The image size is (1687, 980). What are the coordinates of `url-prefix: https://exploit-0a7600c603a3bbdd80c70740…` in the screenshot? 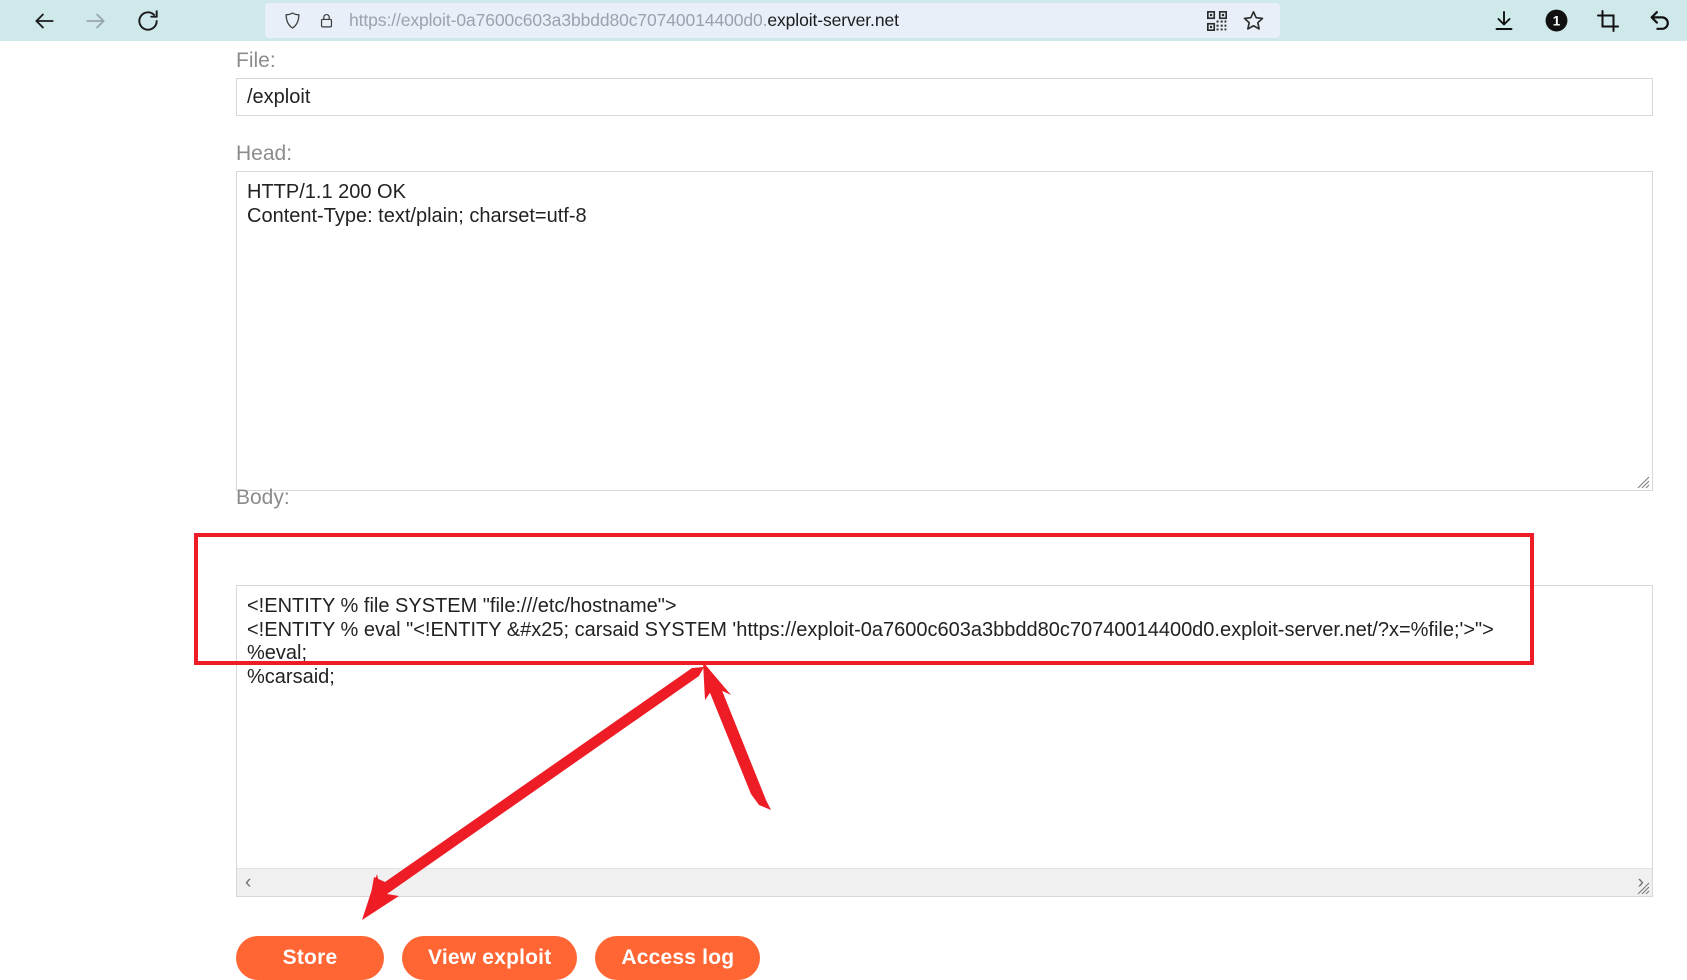 It's located at (558, 20).